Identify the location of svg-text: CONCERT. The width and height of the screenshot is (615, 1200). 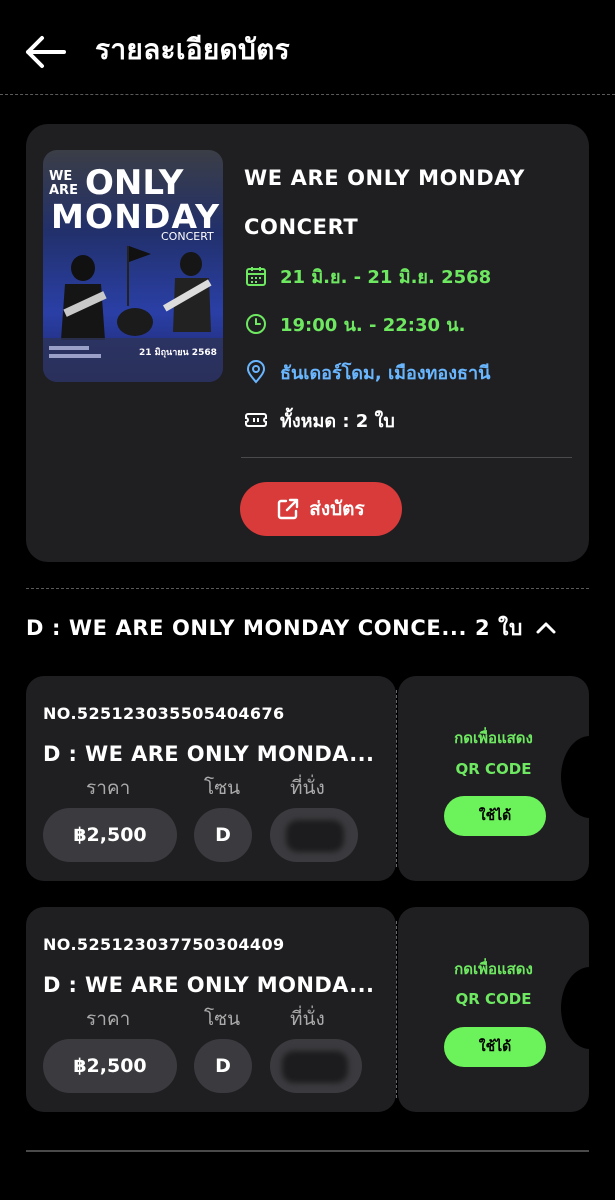
(187, 236).